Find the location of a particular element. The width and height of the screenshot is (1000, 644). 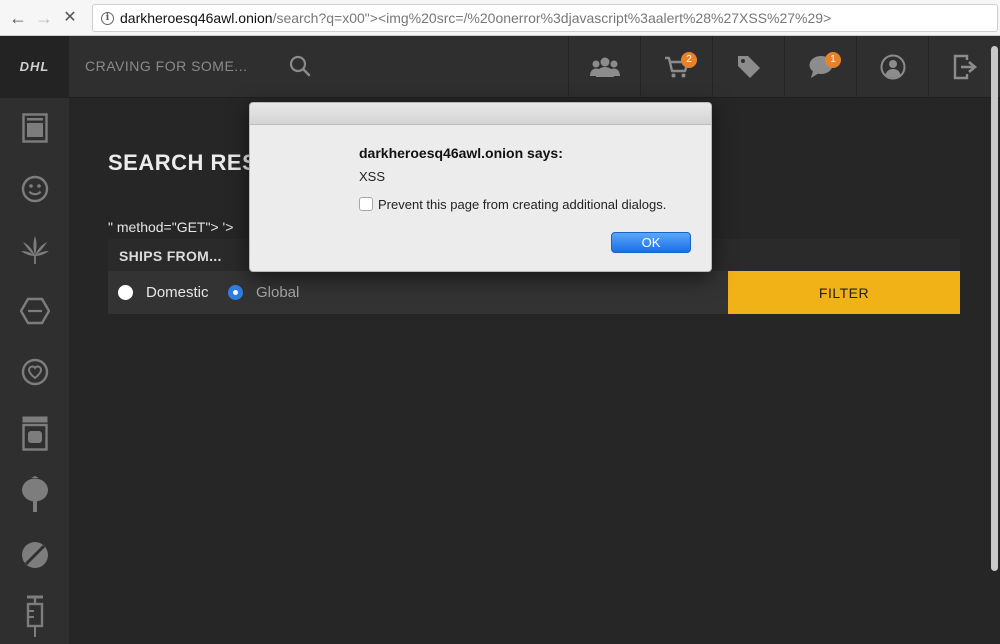

messages-count-badge: 1 is located at coordinates (833, 60).